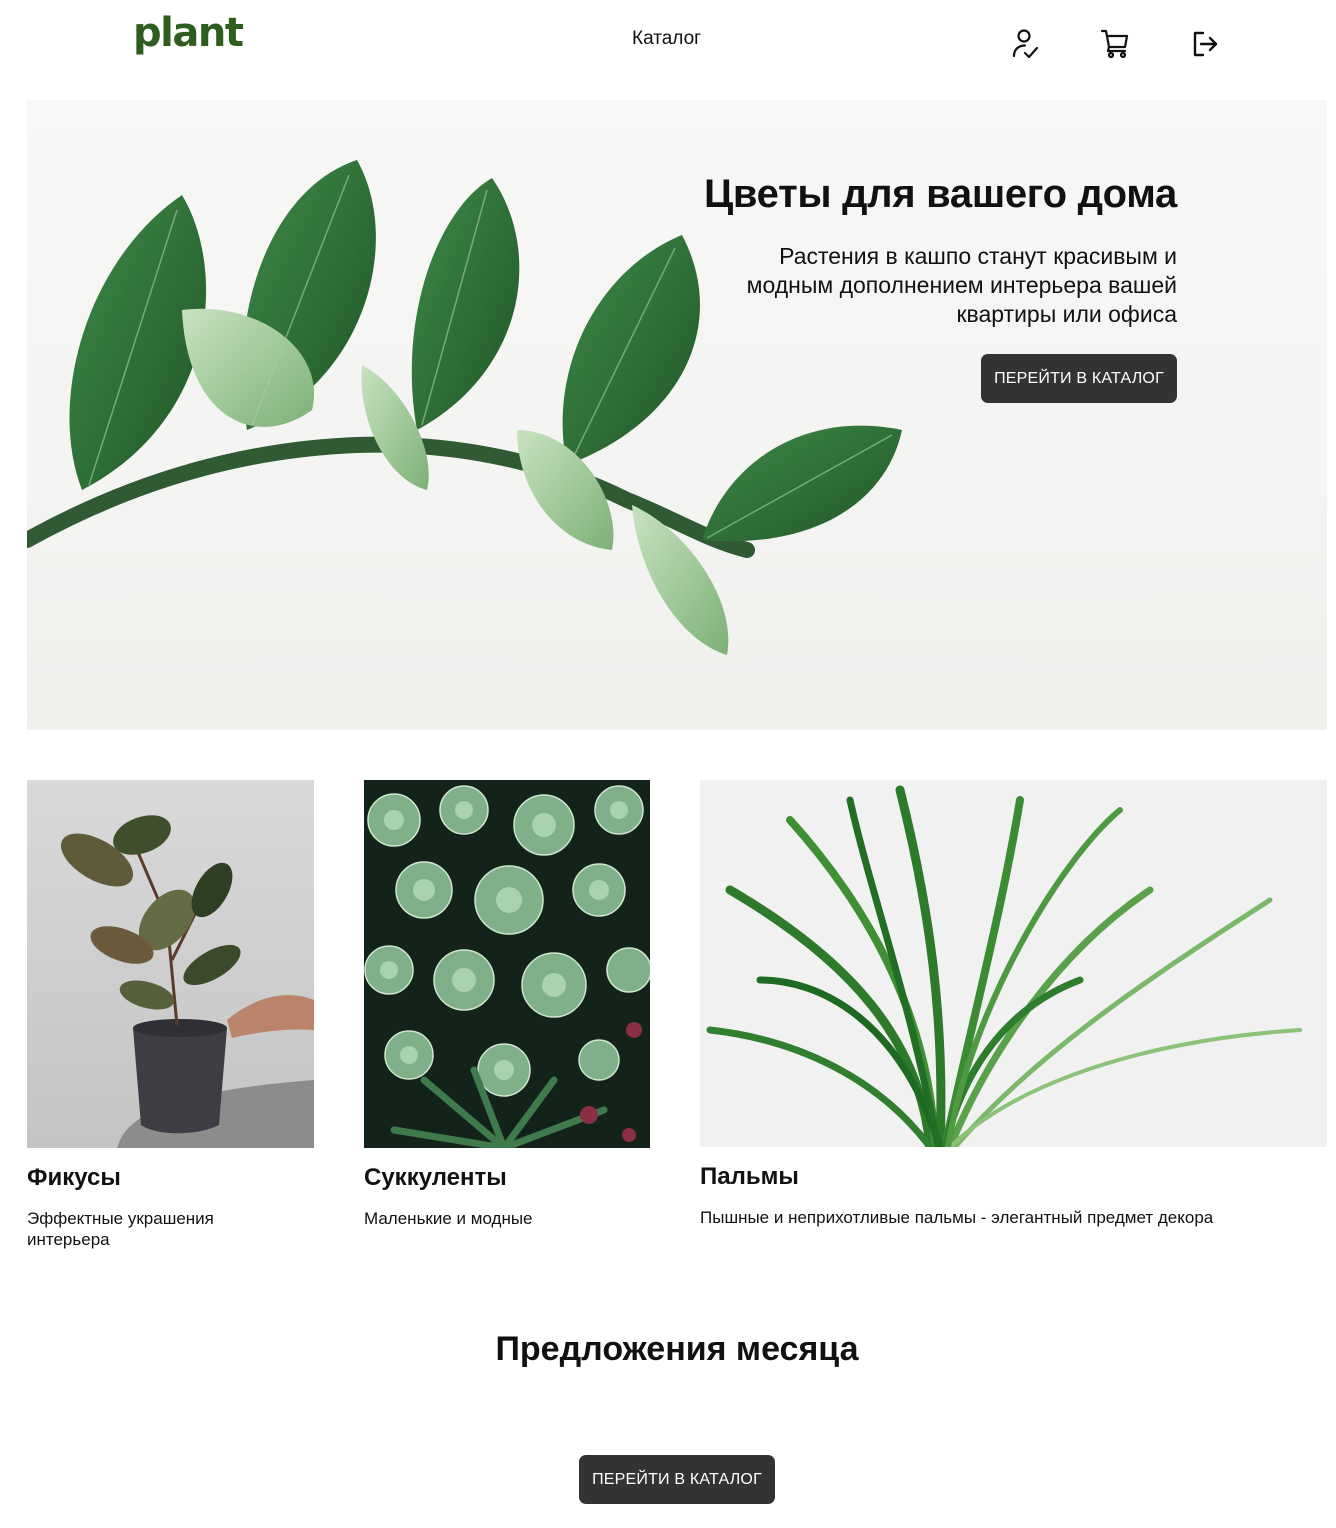 The image size is (1336, 1528). Describe the element at coordinates (749, 1177) in the screenshot. I see `category-title: Пальмы` at that location.